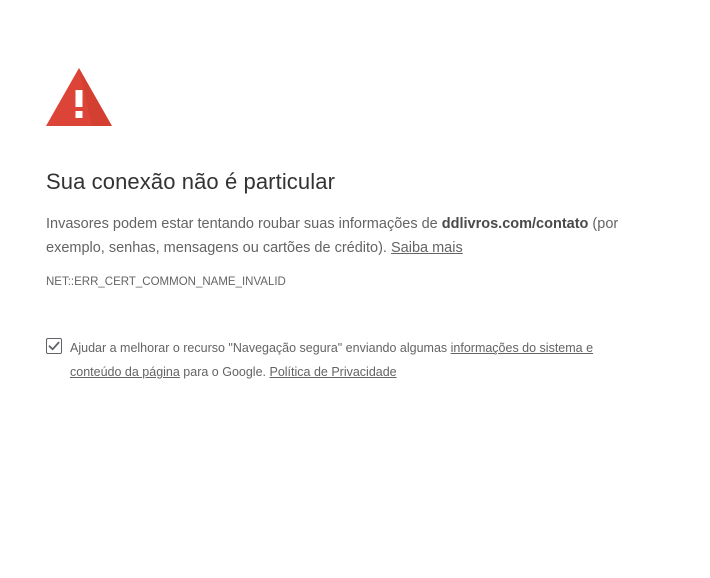  Describe the element at coordinates (332, 372) in the screenshot. I see `privacy-policy-link: Política de Privacidade` at that location.